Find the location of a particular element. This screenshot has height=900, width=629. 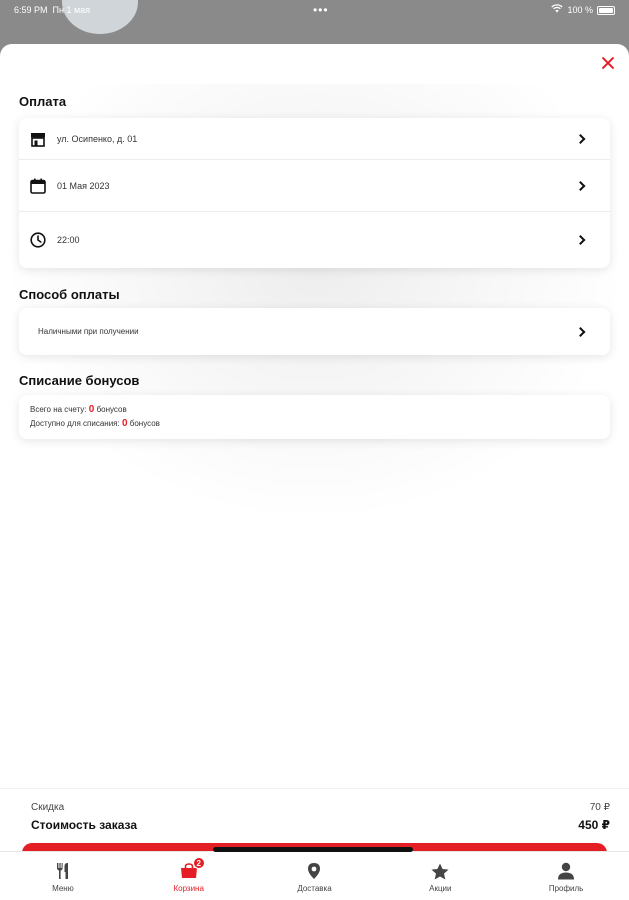

tab-menu-label: Меню is located at coordinates (63, 888).